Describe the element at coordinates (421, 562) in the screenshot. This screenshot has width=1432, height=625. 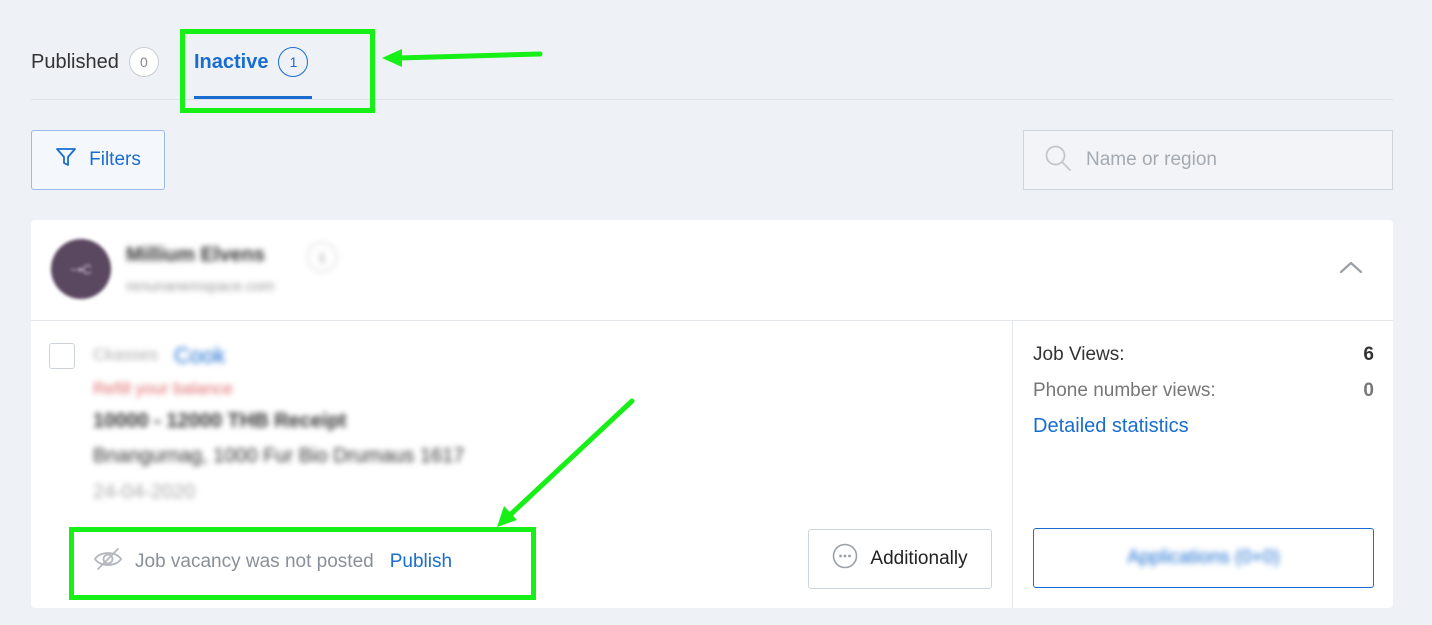
I see `publish-link: Publish` at that location.